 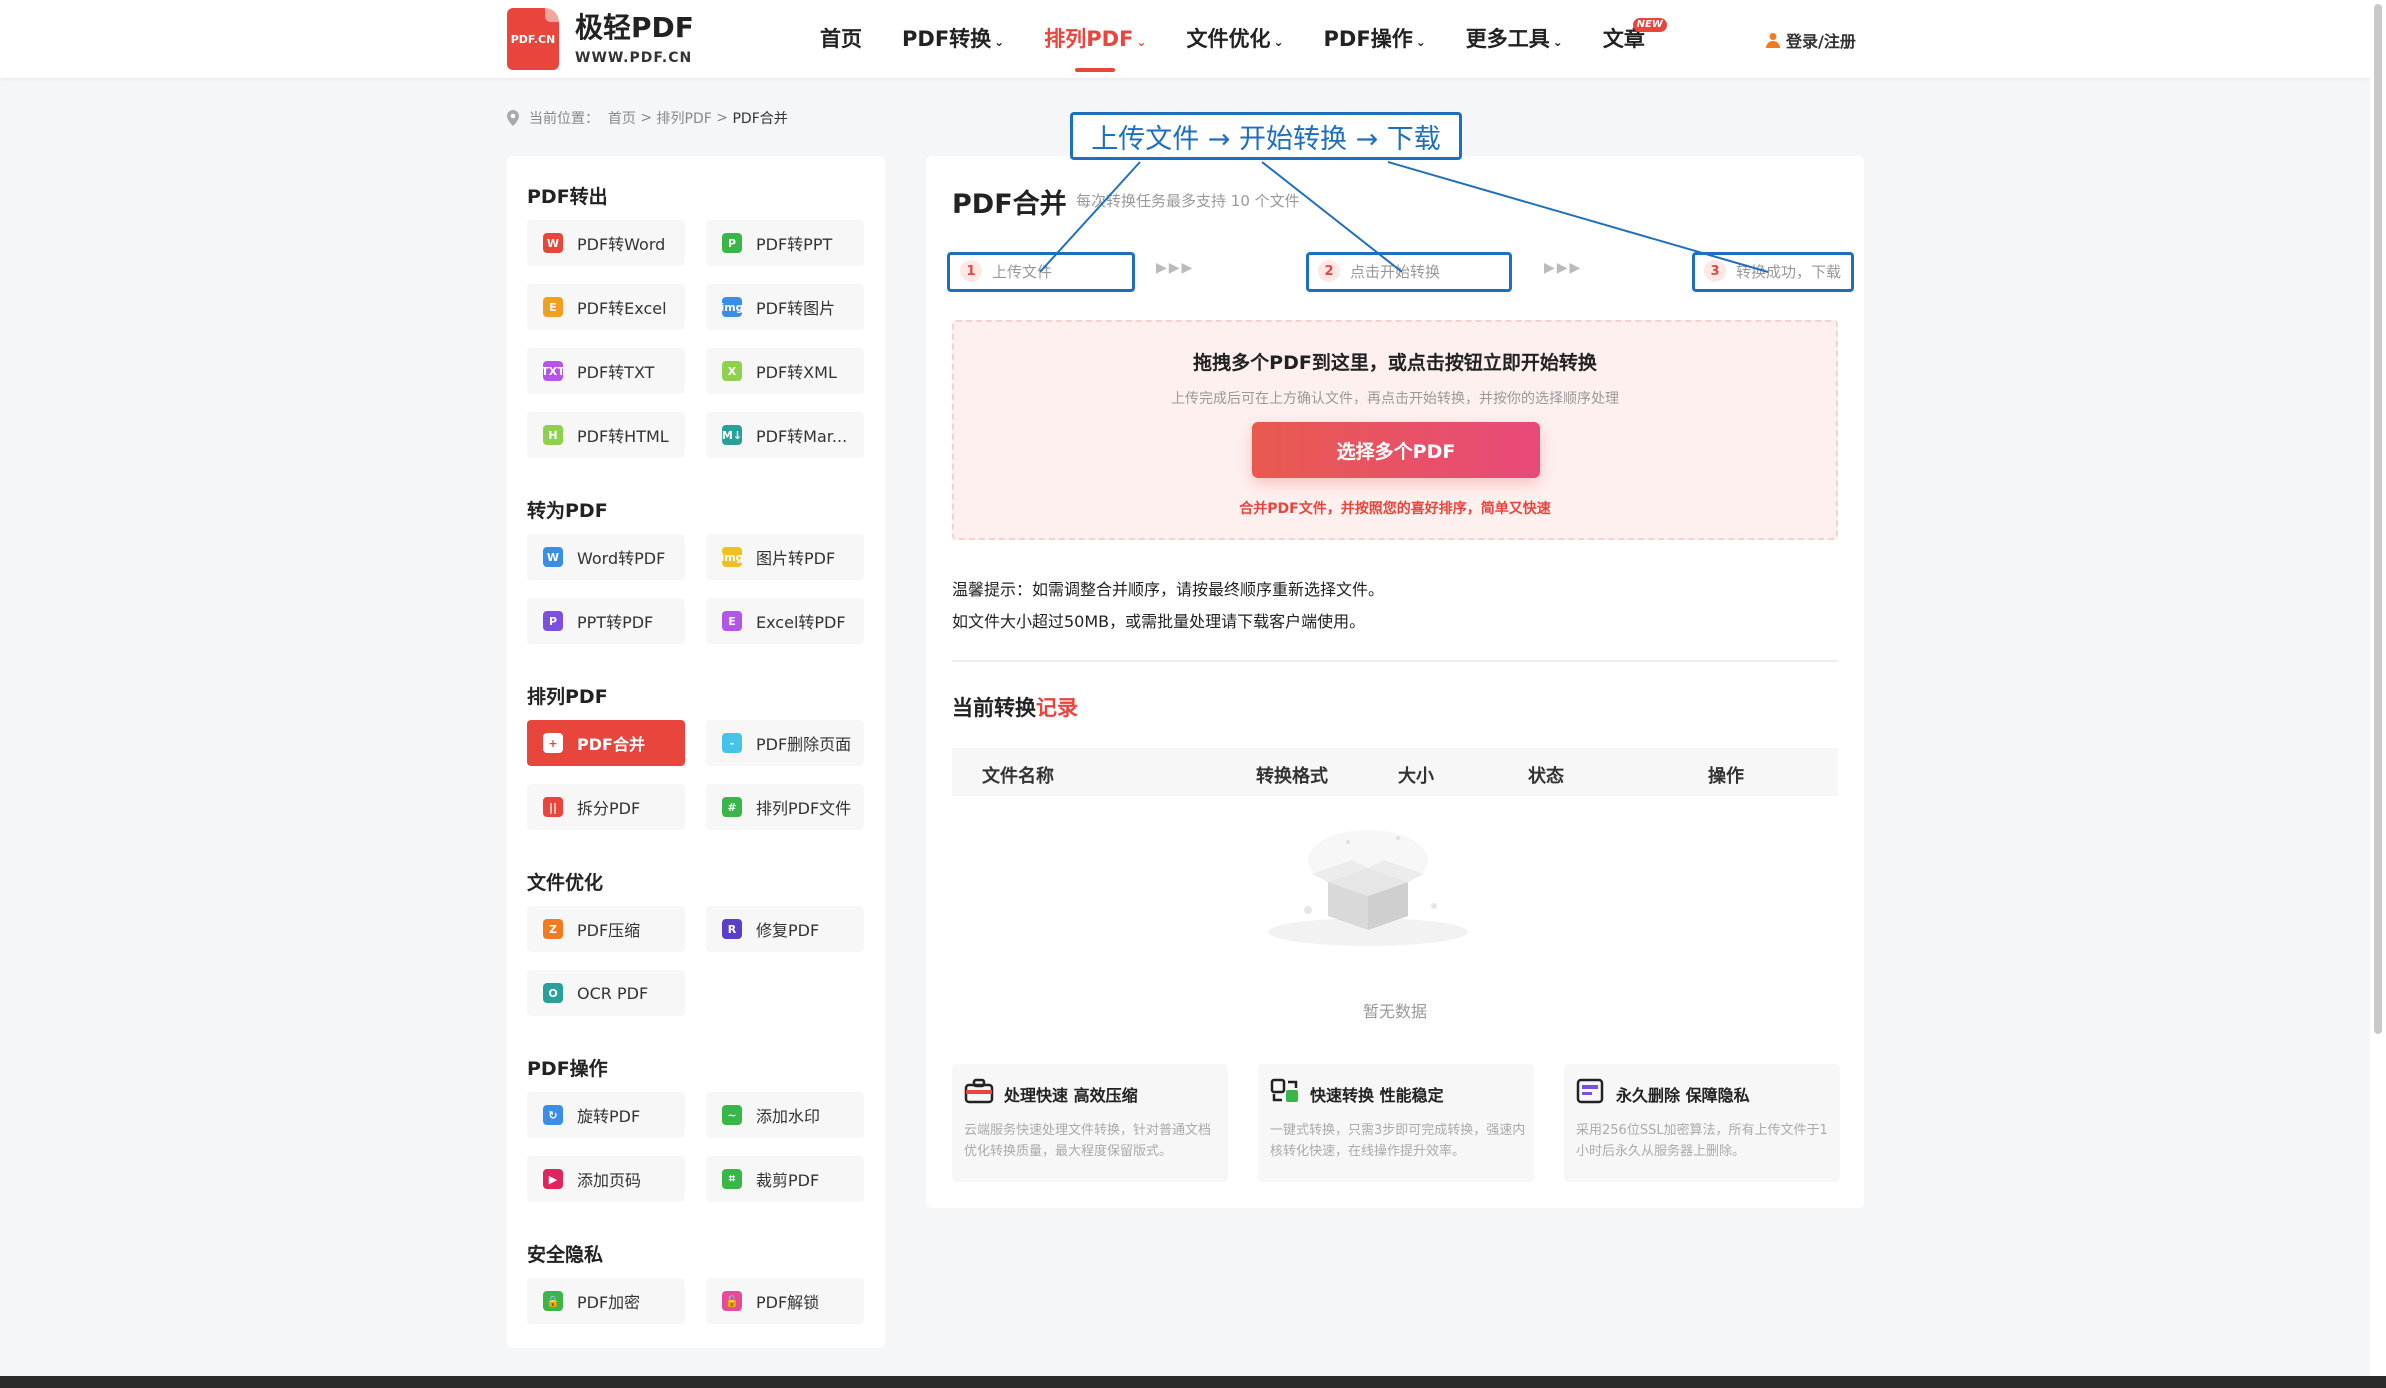 What do you see at coordinates (1395, 399) in the screenshot?
I see `dropzone-tip: 上传完成后可在上方确认文件，再点击开始转换，并按你的选择顺序处理` at bounding box center [1395, 399].